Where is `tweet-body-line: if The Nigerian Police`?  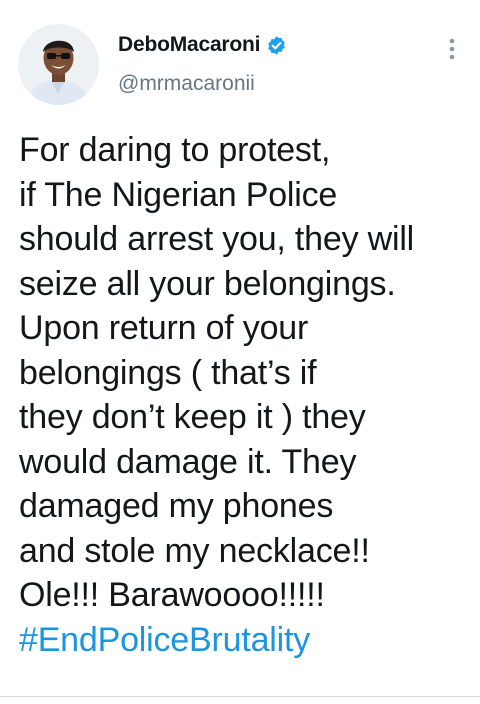
tweet-body-line: if The Nigerian Police is located at coordinates (178, 194).